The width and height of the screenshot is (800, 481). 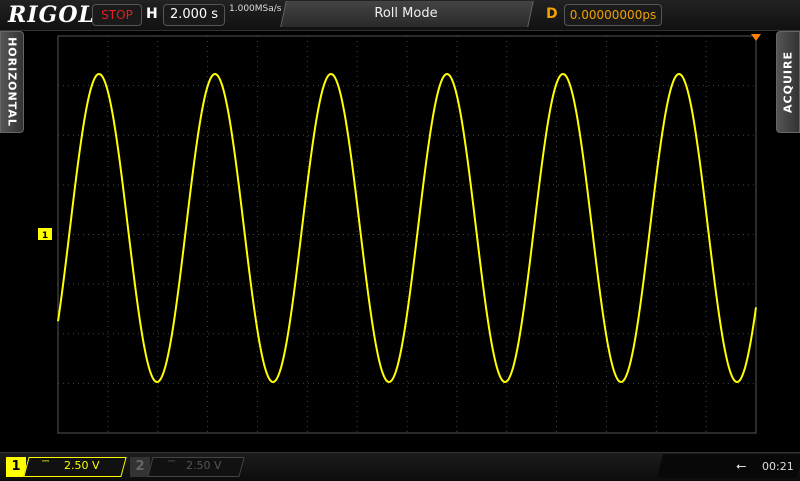 I want to click on channel2-scale: 2.50 V, so click(x=204, y=465).